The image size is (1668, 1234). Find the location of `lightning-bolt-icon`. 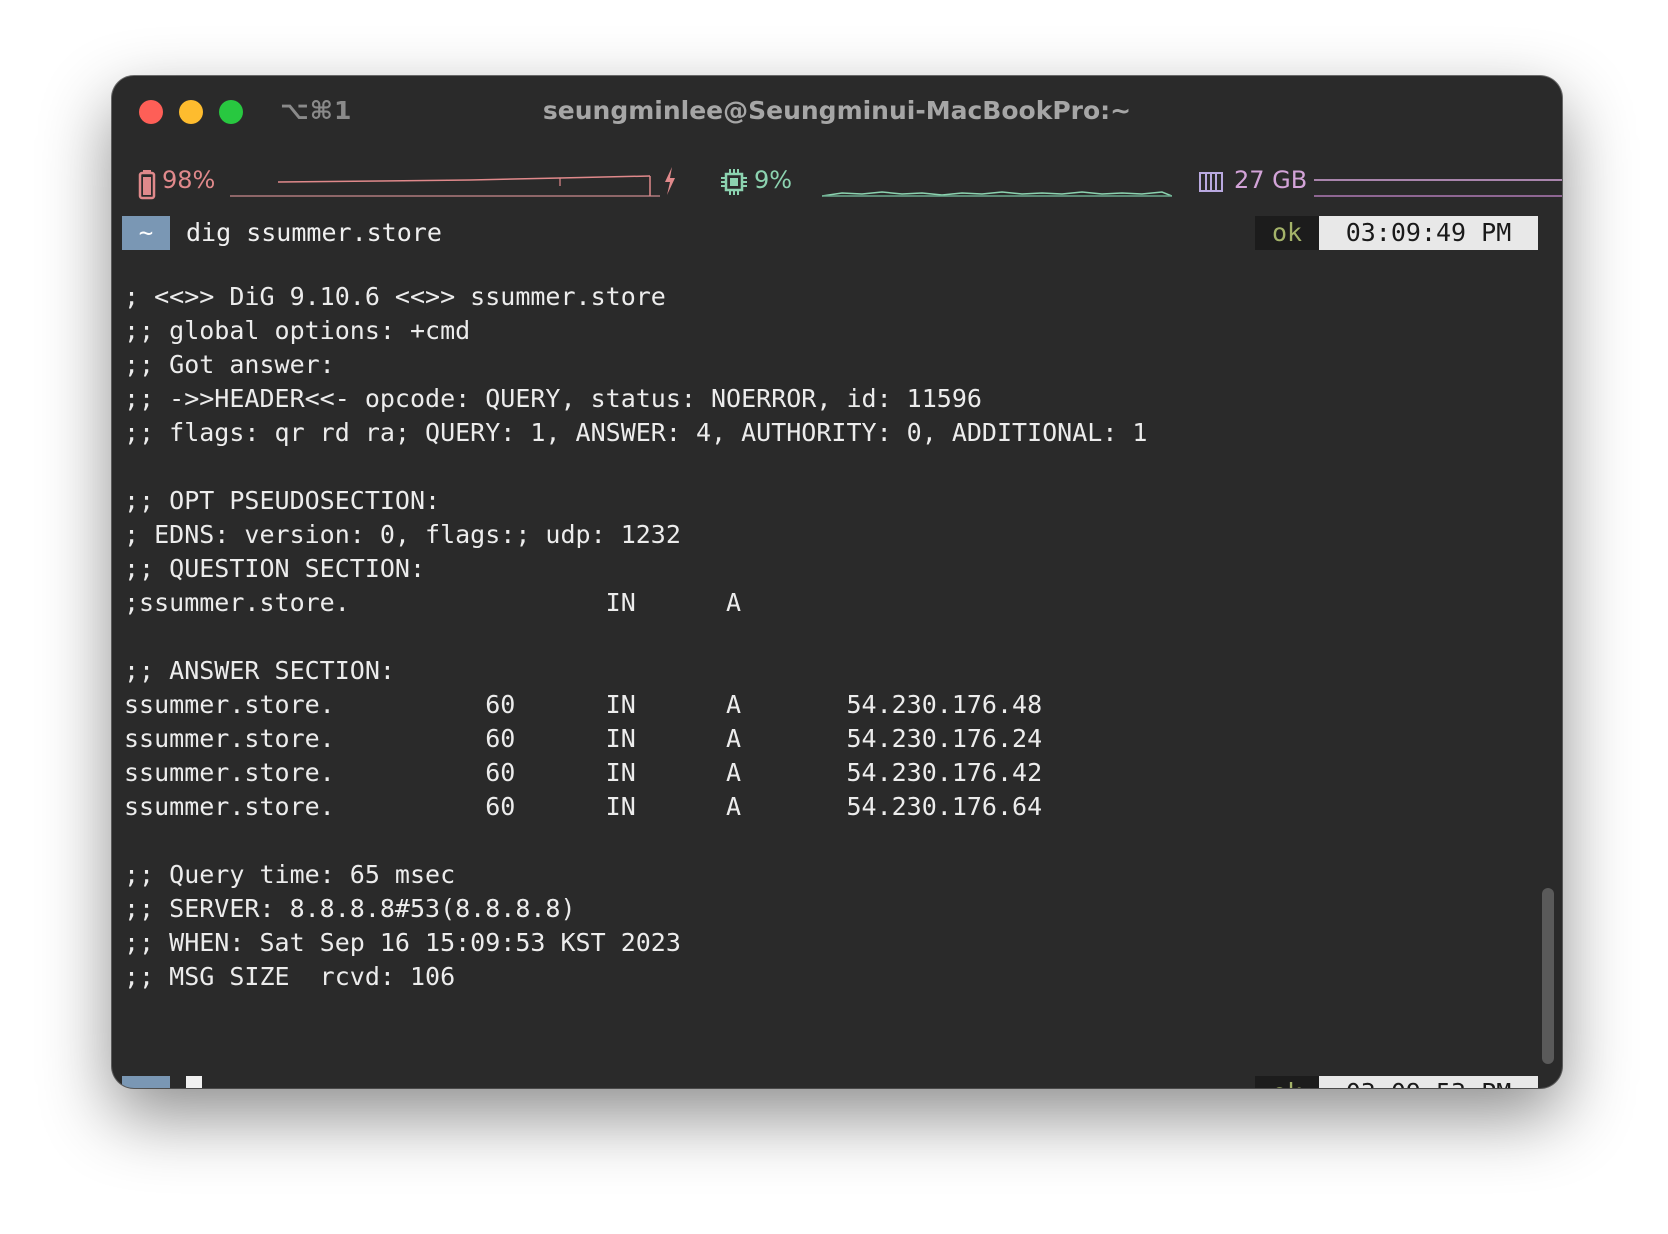

lightning-bolt-icon is located at coordinates (670, 181).